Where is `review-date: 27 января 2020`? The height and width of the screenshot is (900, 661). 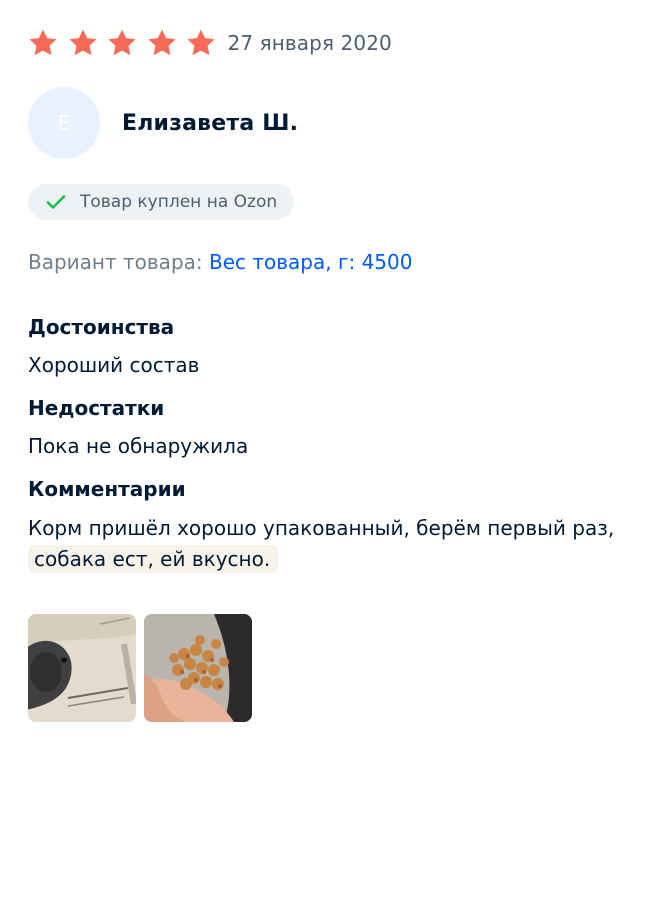 review-date: 27 января 2020 is located at coordinates (309, 43).